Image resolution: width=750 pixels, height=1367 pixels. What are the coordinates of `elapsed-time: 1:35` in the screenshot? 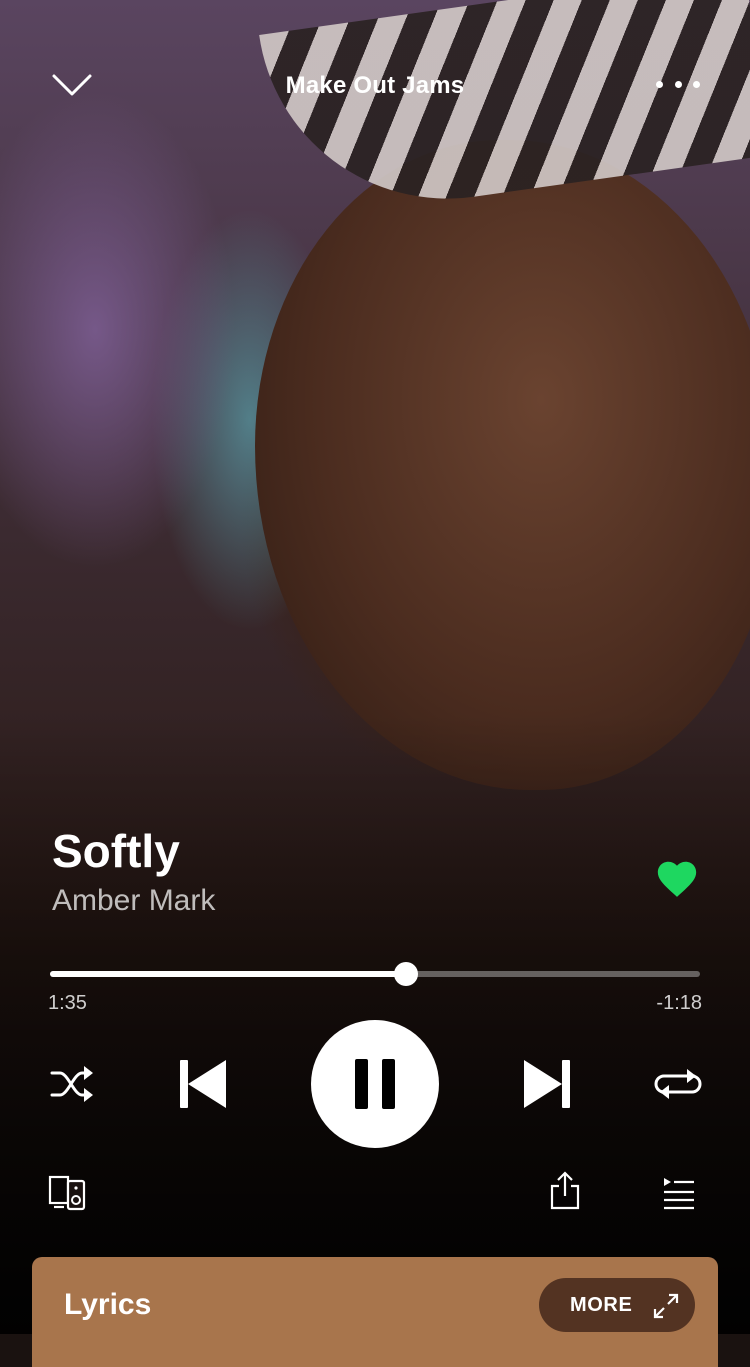 It's located at (67, 1003).